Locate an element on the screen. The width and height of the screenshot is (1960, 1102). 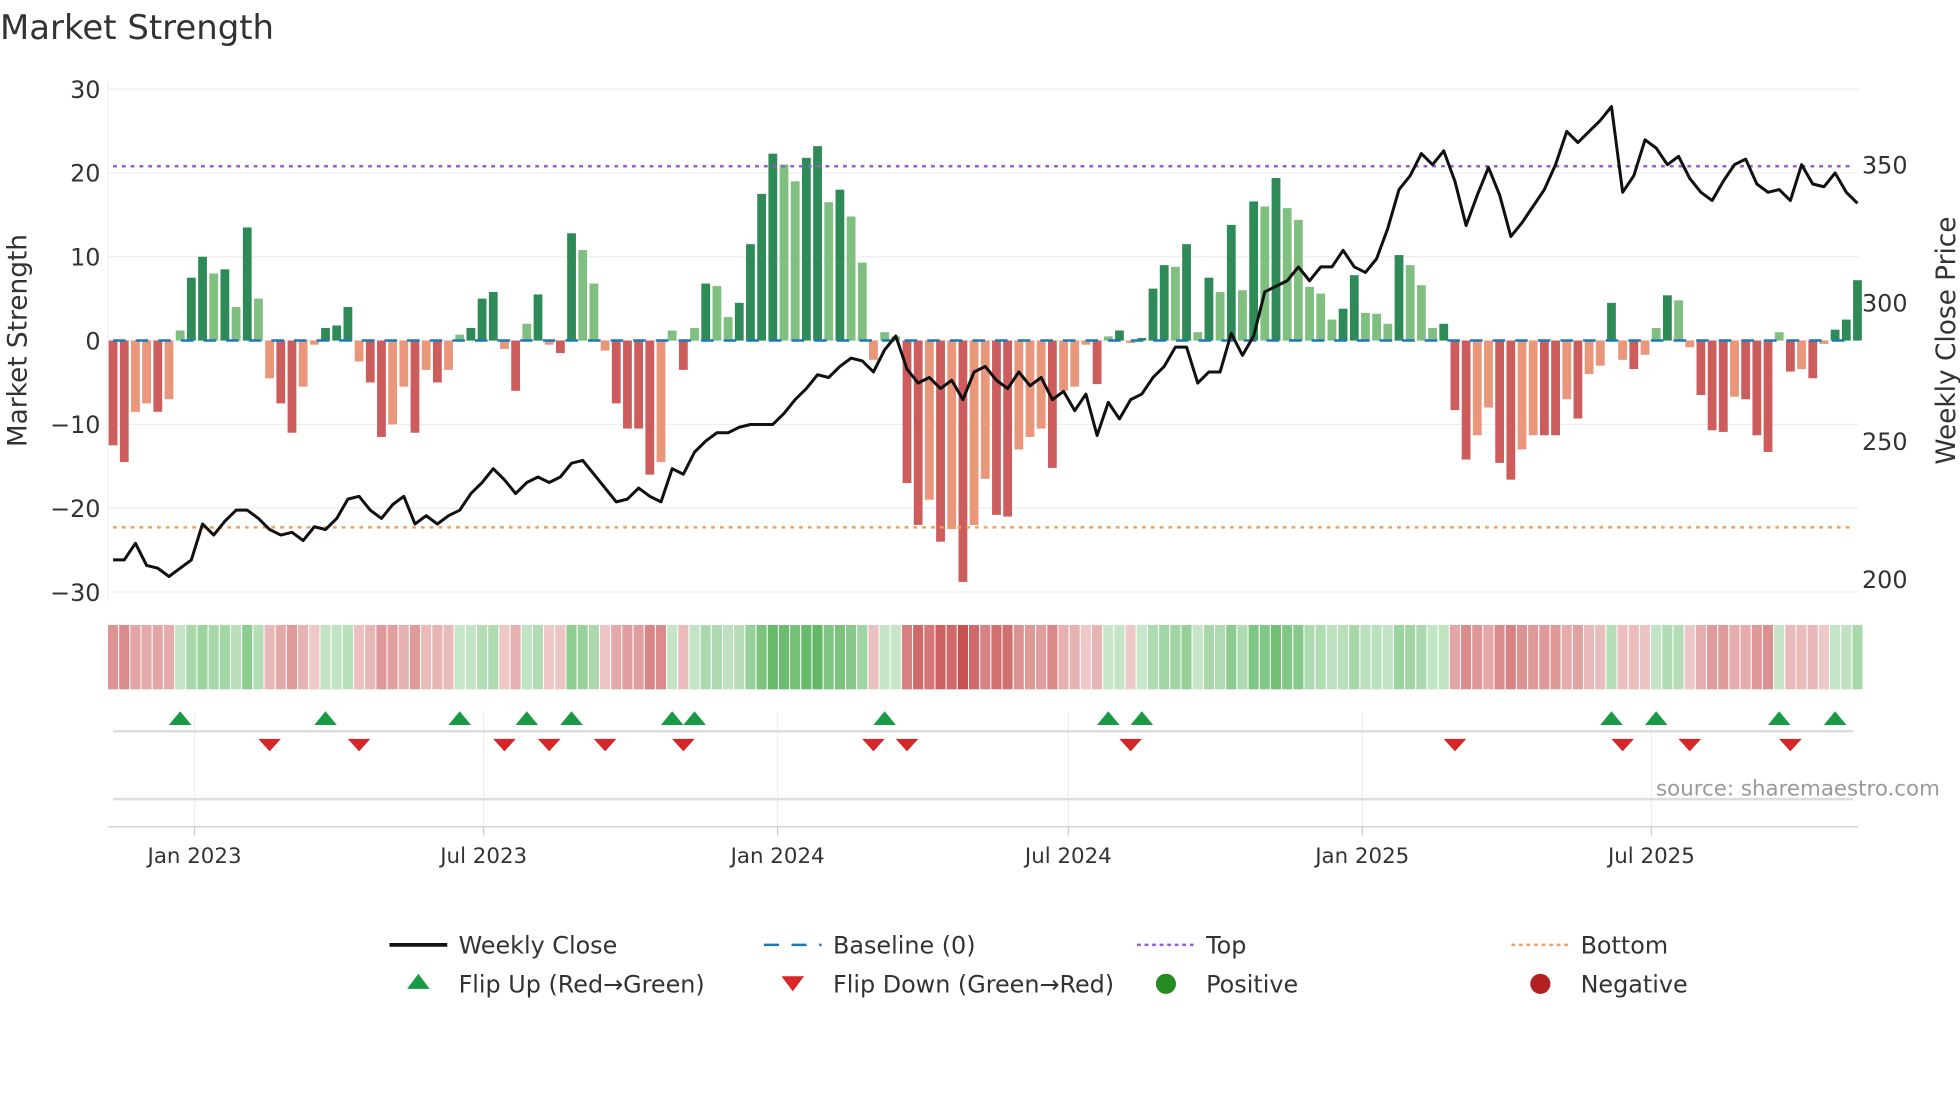
y-tick-label: 30 is located at coordinates (85, 90).